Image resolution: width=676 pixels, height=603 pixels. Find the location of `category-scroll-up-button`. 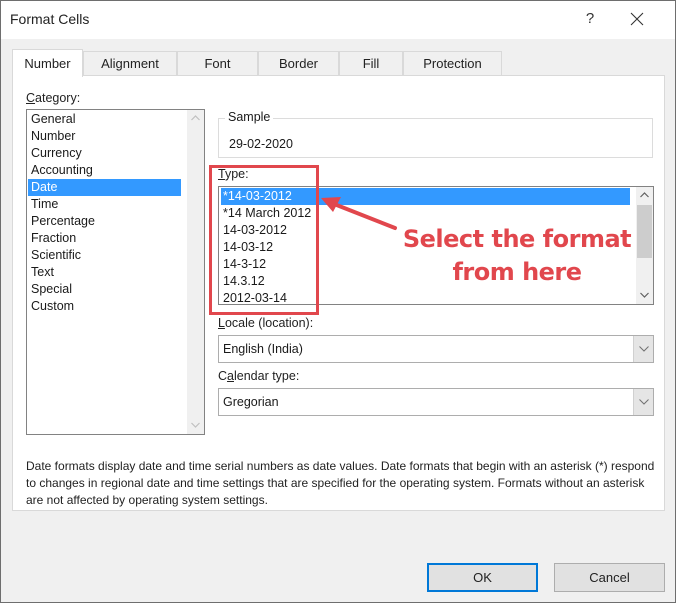

category-scroll-up-button is located at coordinates (195, 118).